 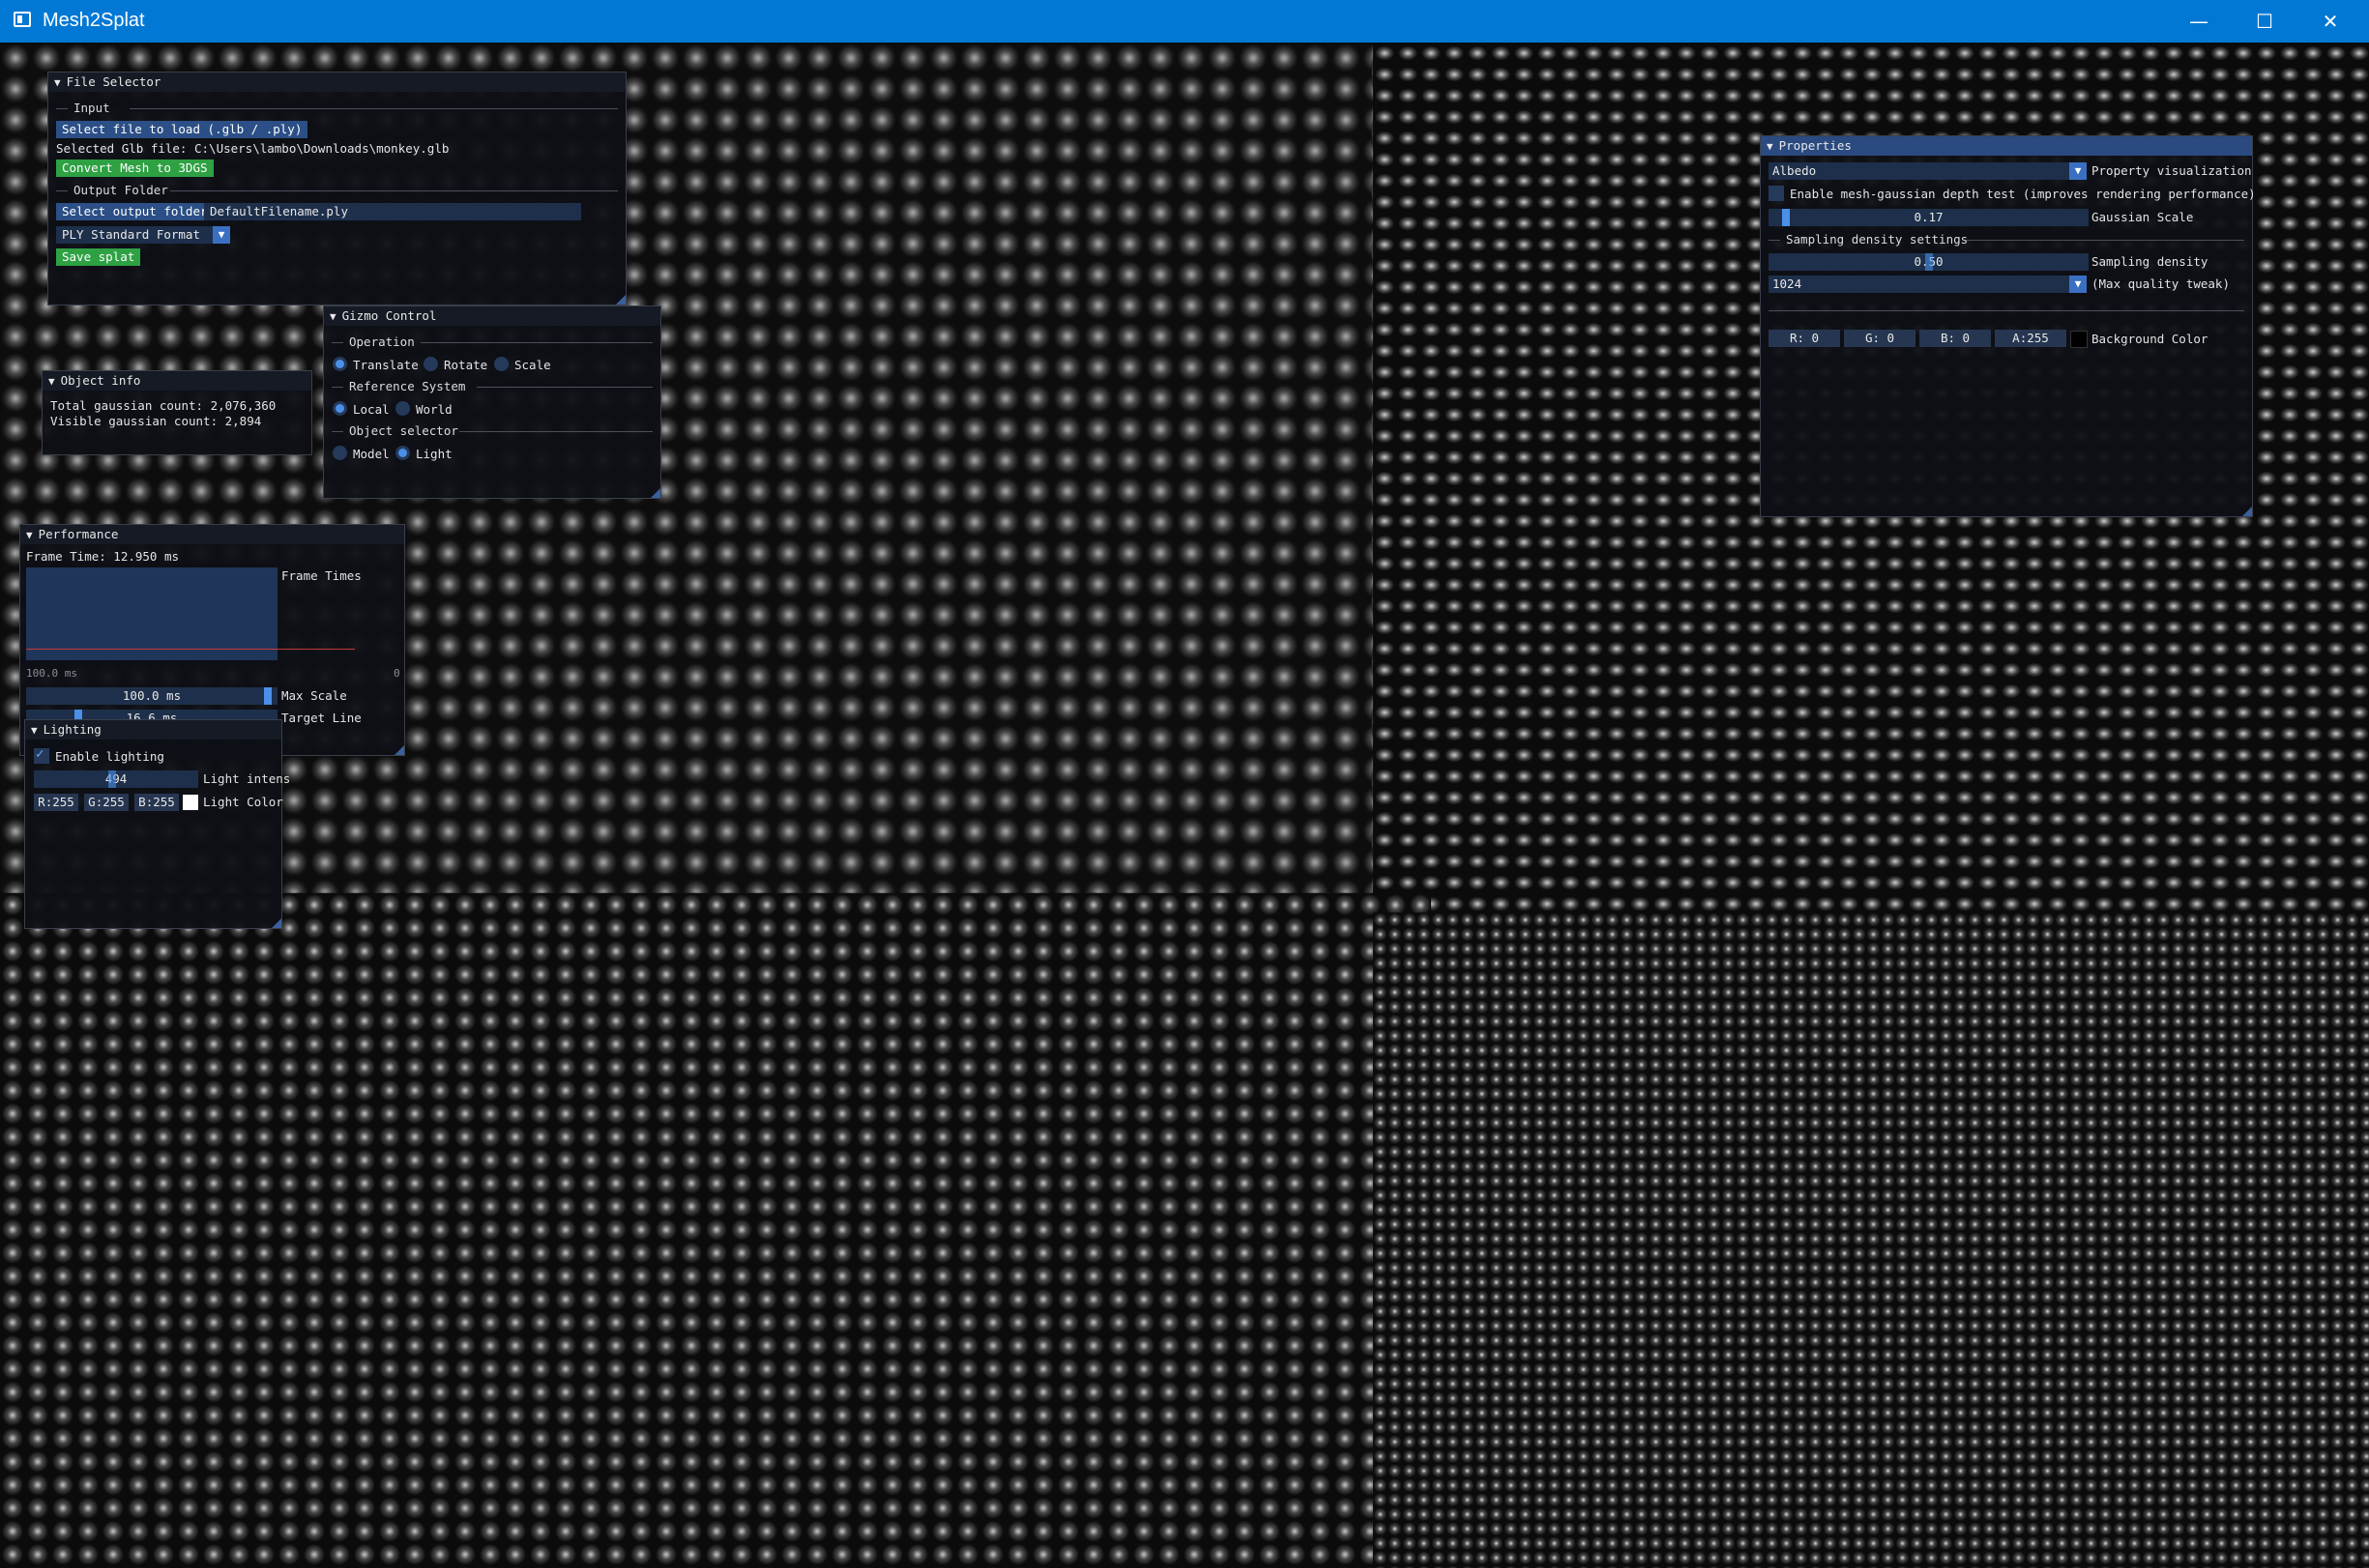 I want to click on enable-lighting-checkbox, so click(x=41, y=755).